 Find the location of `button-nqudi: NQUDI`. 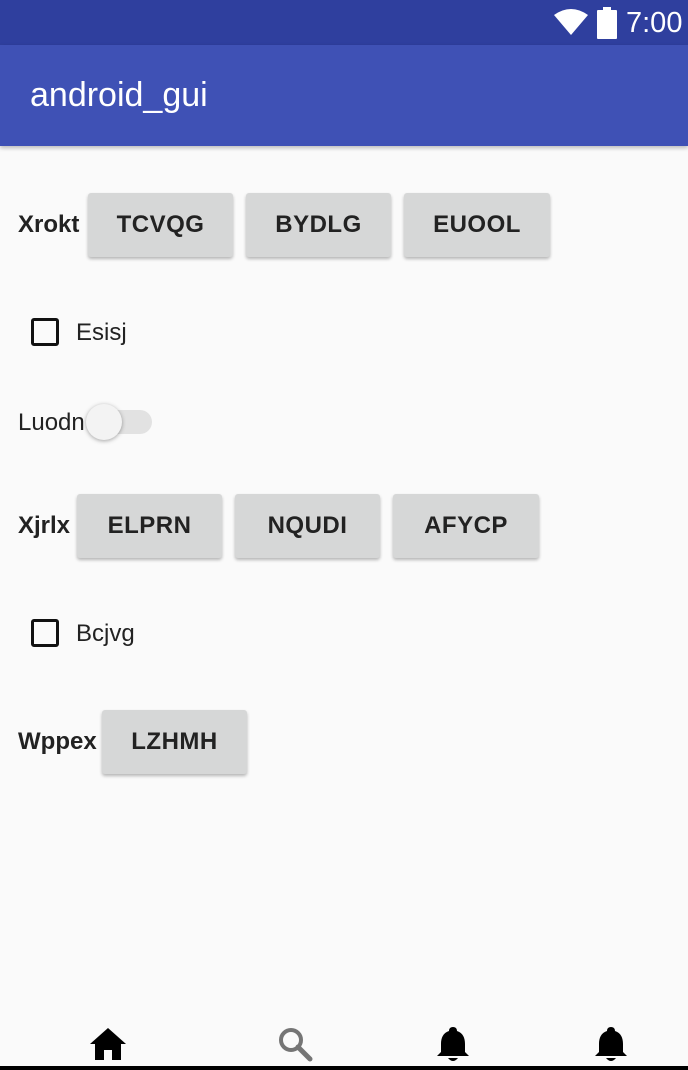

button-nqudi: NQUDI is located at coordinates (307, 526).